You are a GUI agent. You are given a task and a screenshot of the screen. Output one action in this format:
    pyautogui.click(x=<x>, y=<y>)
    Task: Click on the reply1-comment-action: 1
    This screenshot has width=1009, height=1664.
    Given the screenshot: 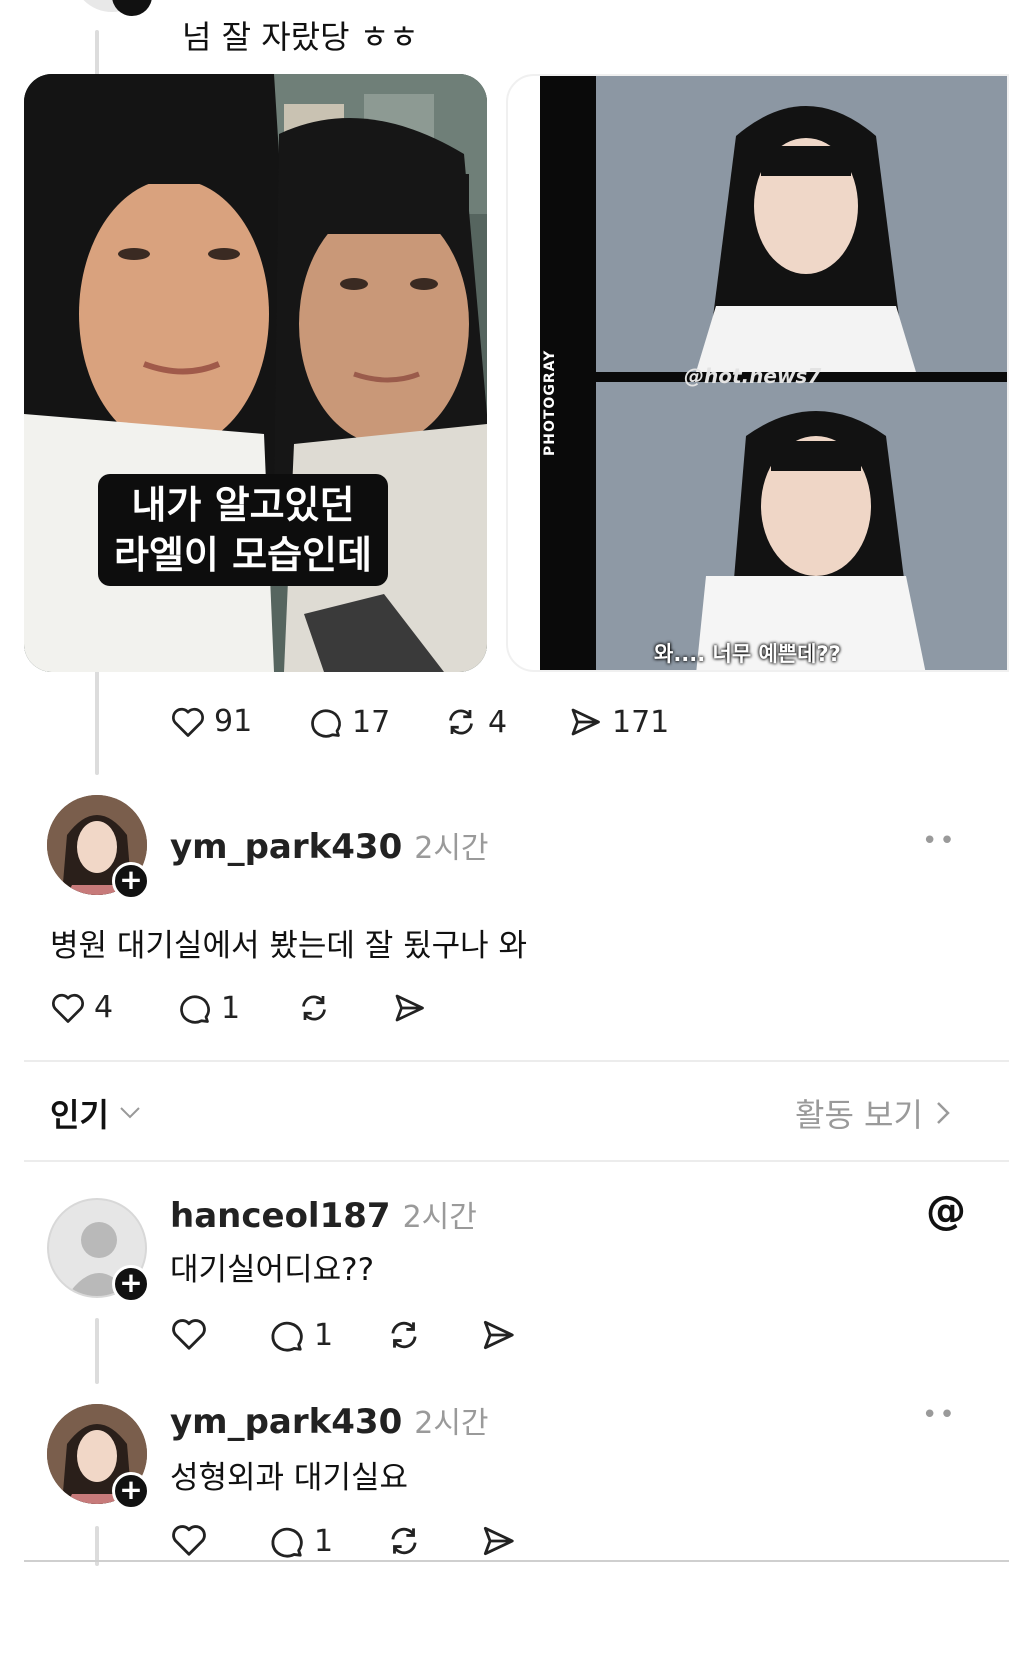 What is the action you would take?
    pyautogui.click(x=207, y=1008)
    